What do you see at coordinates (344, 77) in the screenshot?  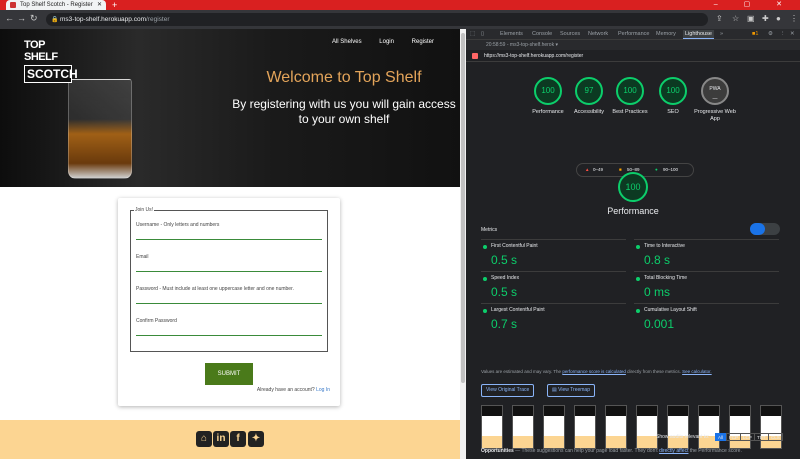 I see `welcome-heading: Welcome to Top Shelf` at bounding box center [344, 77].